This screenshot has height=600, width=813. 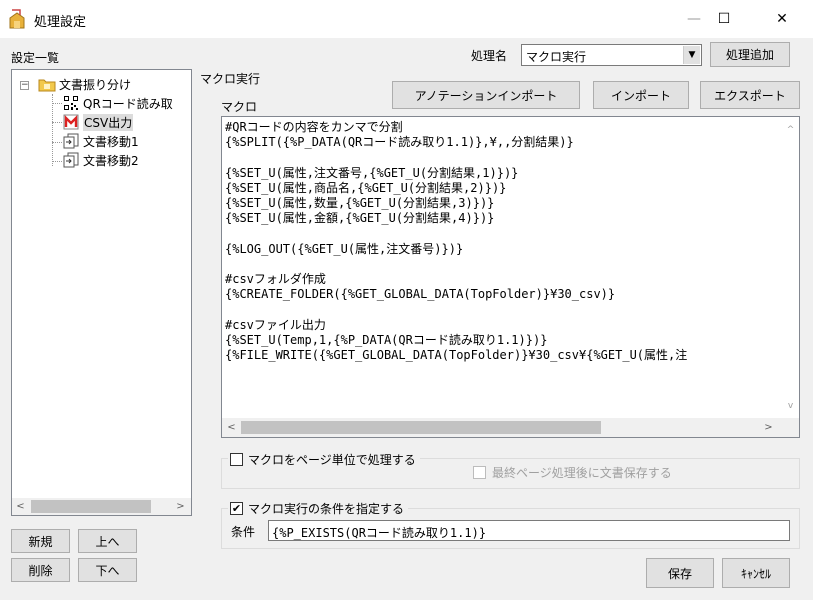 What do you see at coordinates (691, 55) in the screenshot?
I see `chevron-down-icon: ▼` at bounding box center [691, 55].